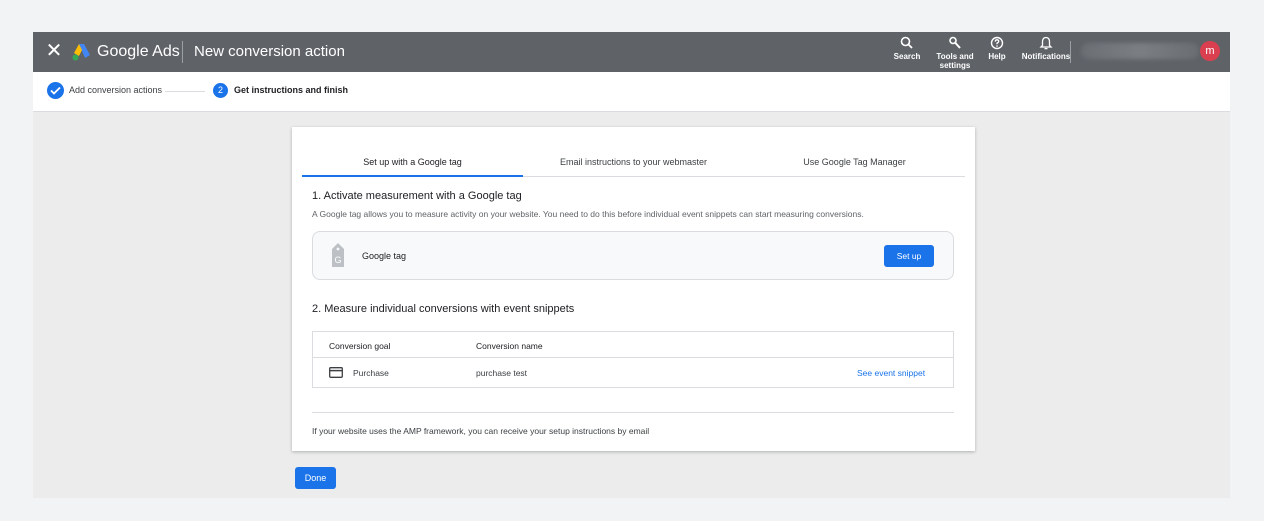 This screenshot has height=521, width=1264. Describe the element at coordinates (502, 373) in the screenshot. I see `conversion-name-cell: purchase test` at that location.